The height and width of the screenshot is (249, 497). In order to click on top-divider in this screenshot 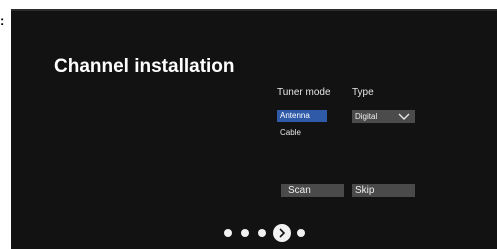, I will do `click(254, 10)`.